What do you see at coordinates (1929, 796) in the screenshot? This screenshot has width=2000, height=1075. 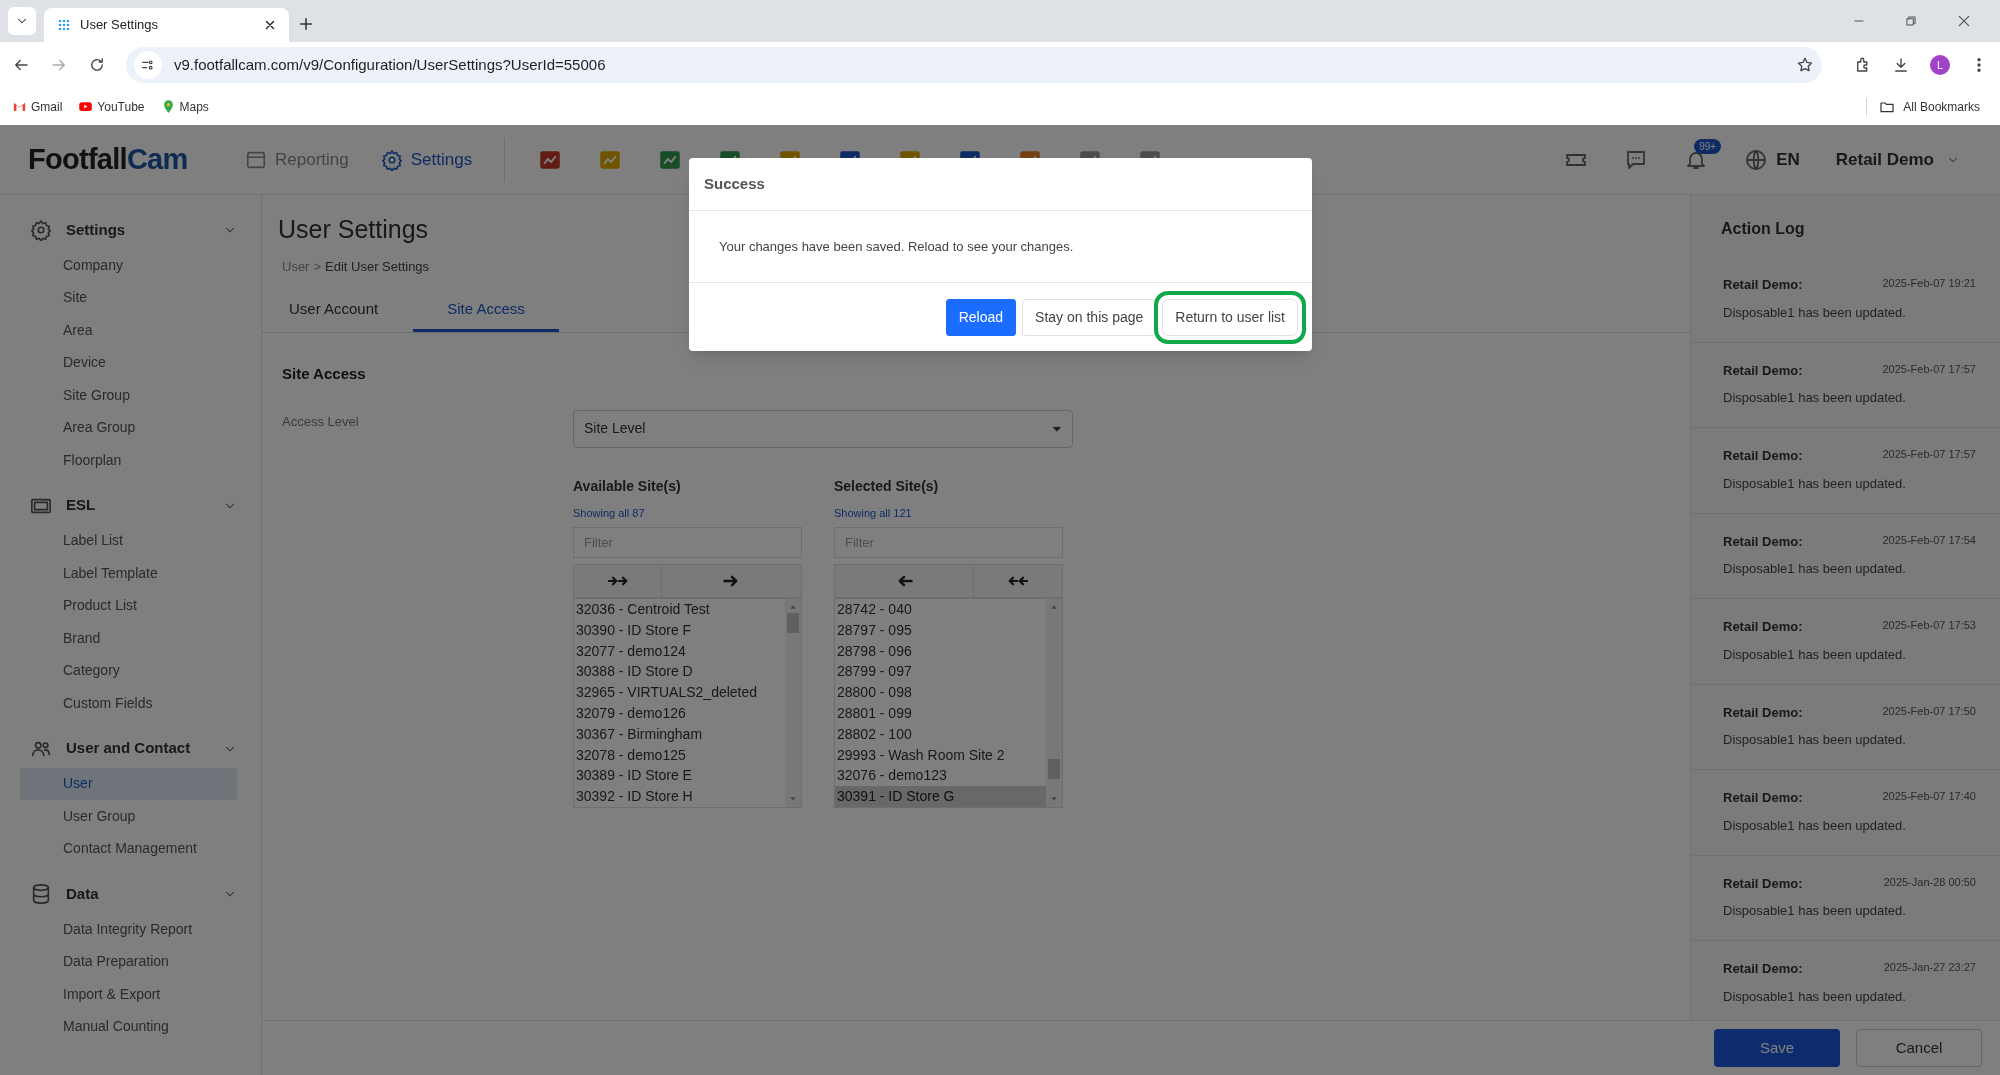 I see `log-time: 2025-Feb-07 17:40` at bounding box center [1929, 796].